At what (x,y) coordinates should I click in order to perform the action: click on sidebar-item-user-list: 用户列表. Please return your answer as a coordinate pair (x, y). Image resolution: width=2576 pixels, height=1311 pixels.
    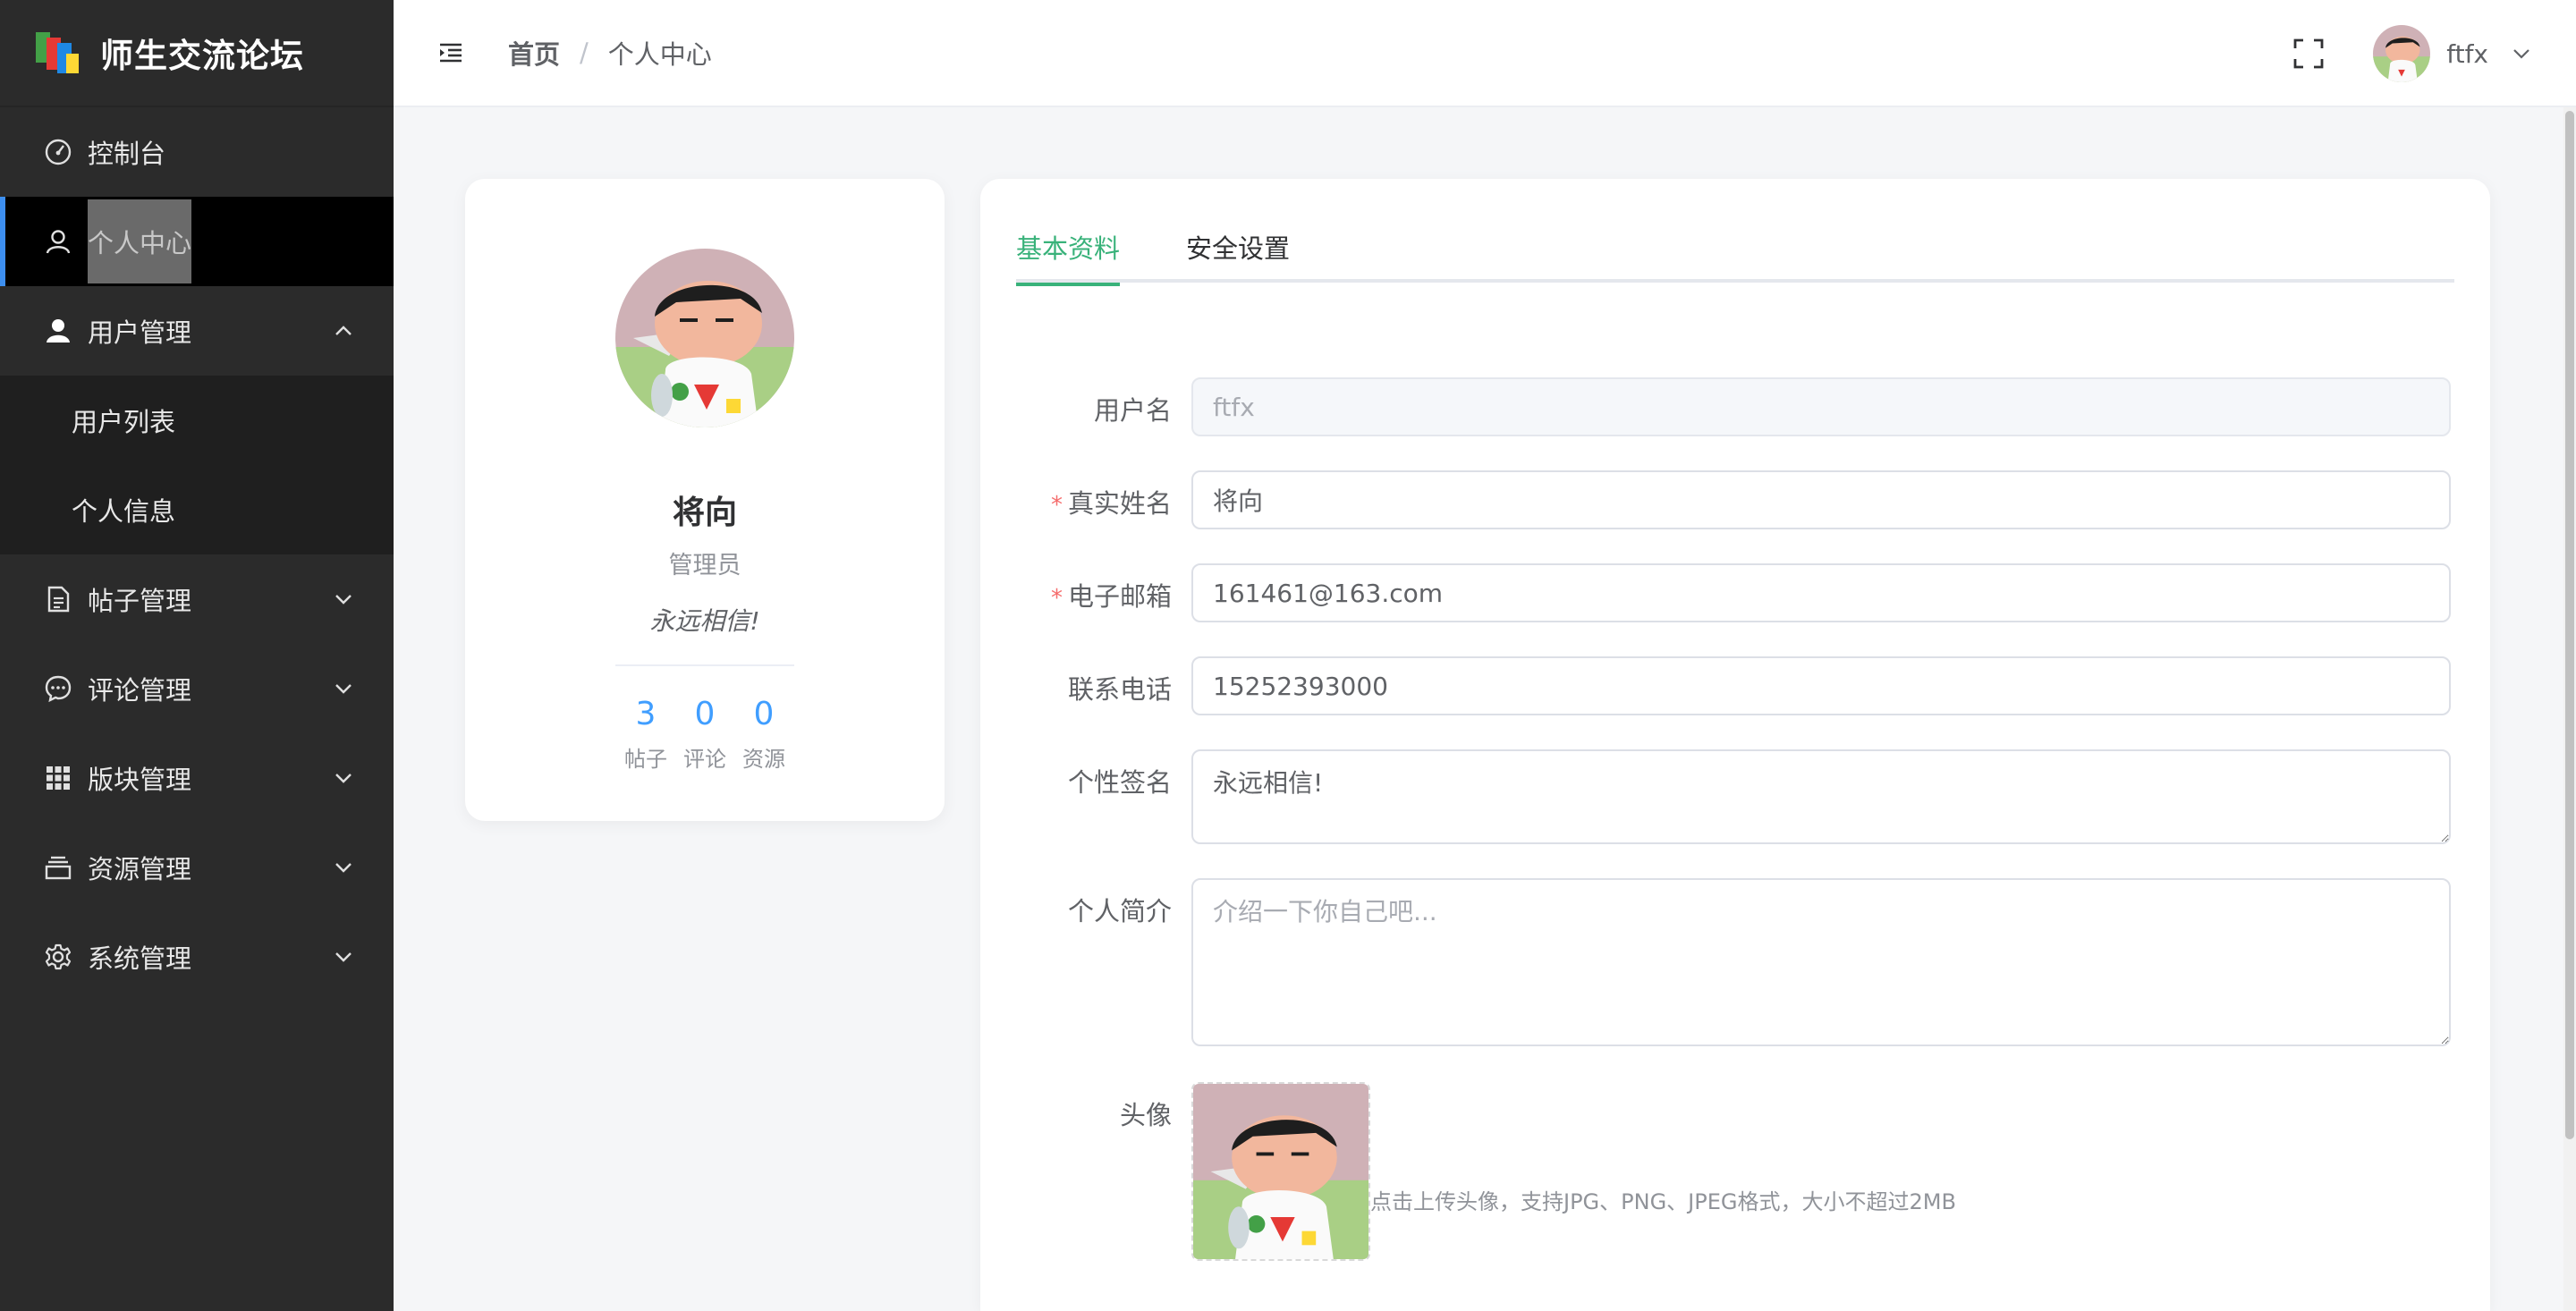
    Looking at the image, I should click on (197, 420).